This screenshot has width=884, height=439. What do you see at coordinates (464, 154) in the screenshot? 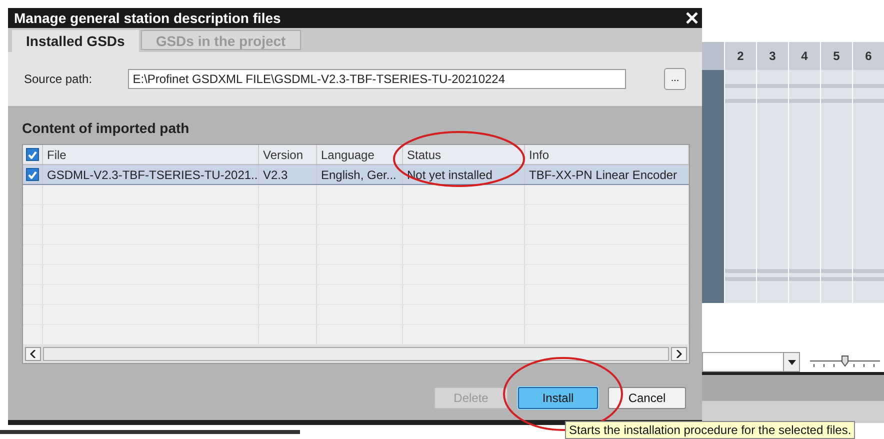
I see `column-header: Status` at bounding box center [464, 154].